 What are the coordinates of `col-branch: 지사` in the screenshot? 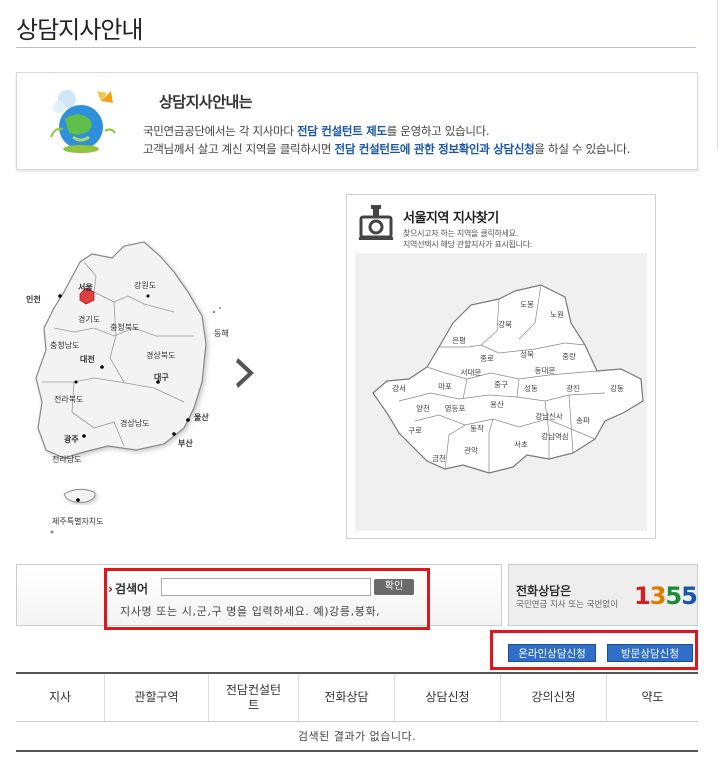 It's located at (60, 697).